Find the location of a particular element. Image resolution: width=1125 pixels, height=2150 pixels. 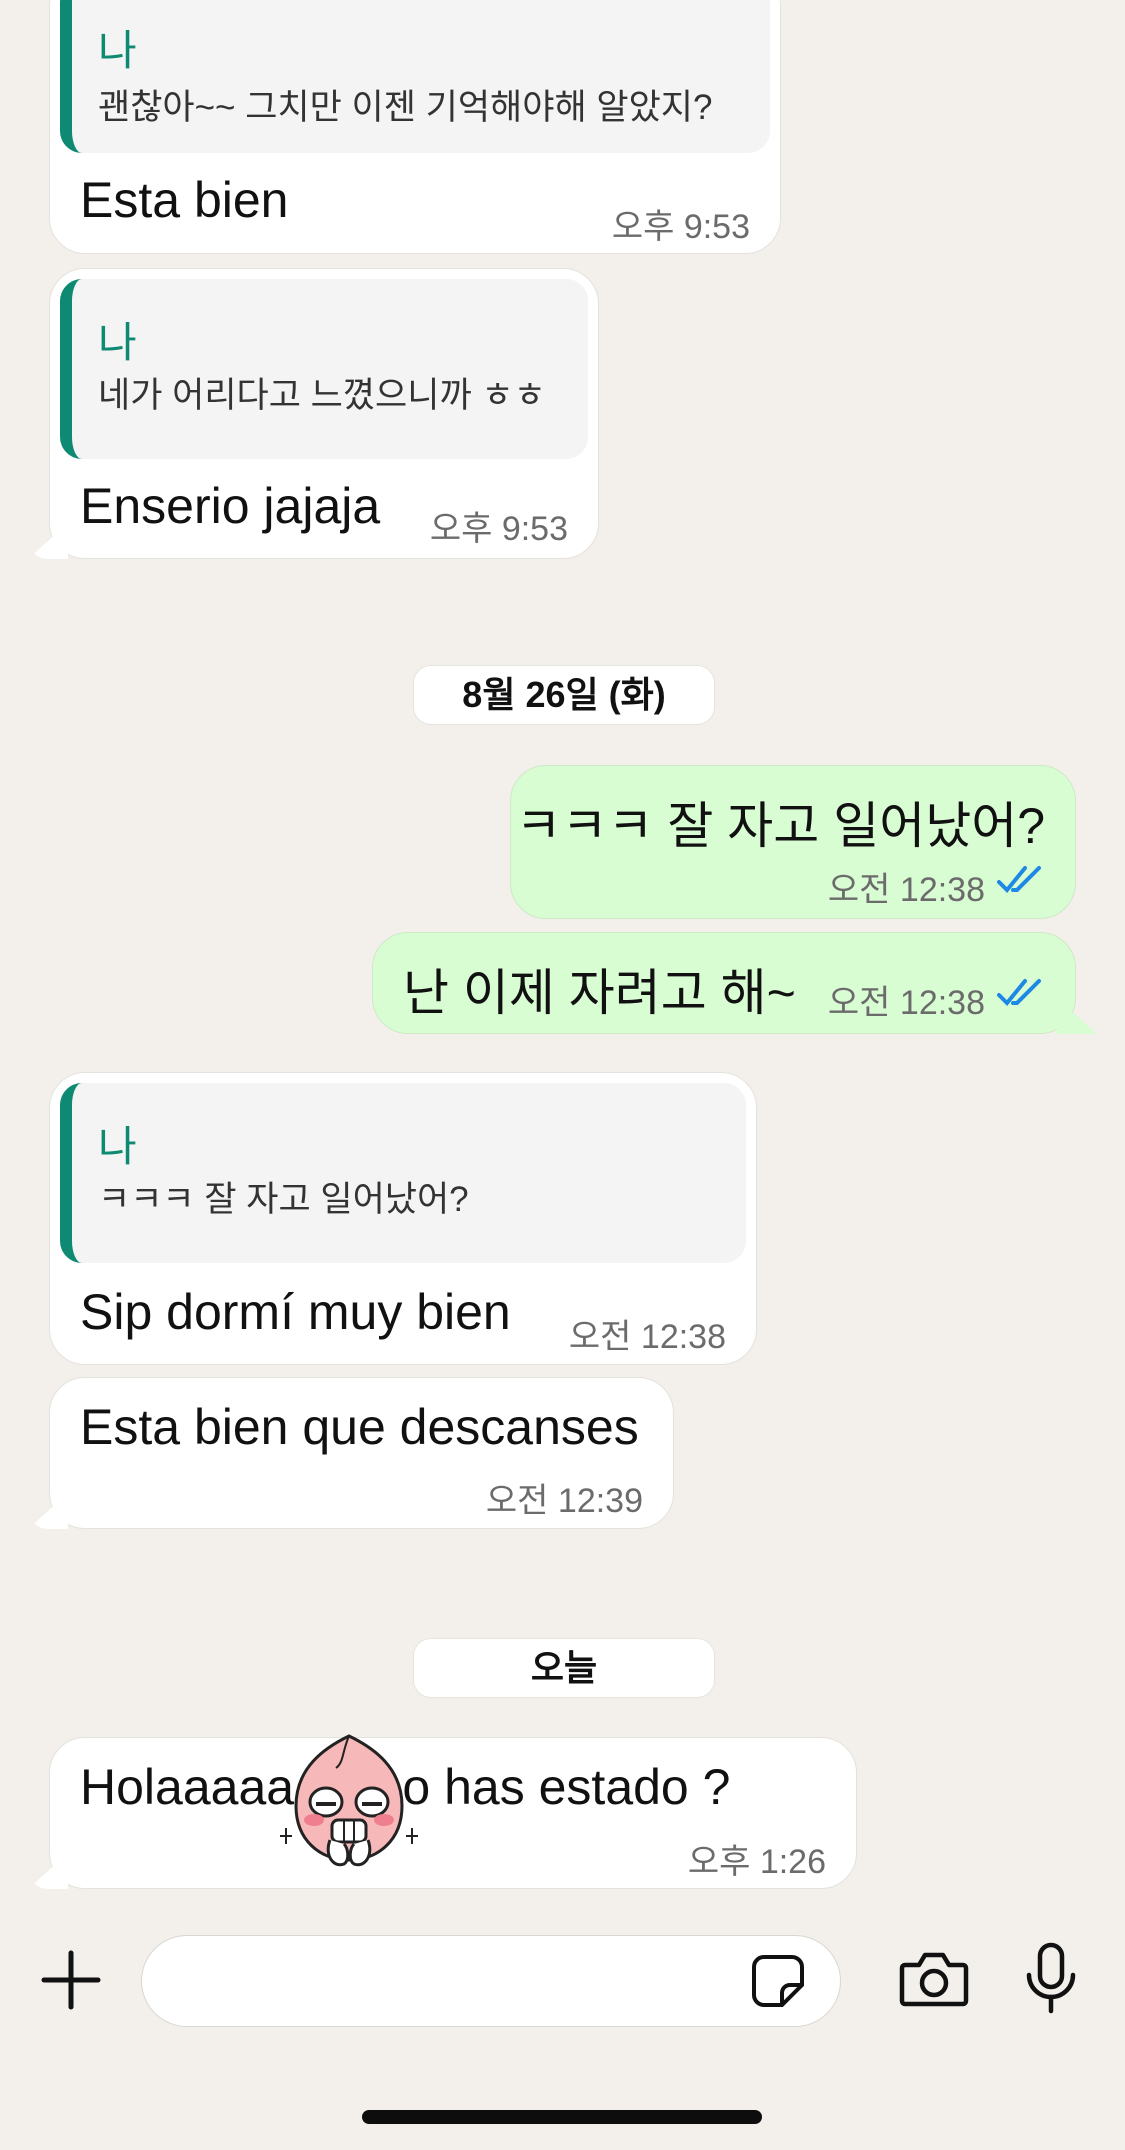

message-input is located at coordinates (491, 1981).